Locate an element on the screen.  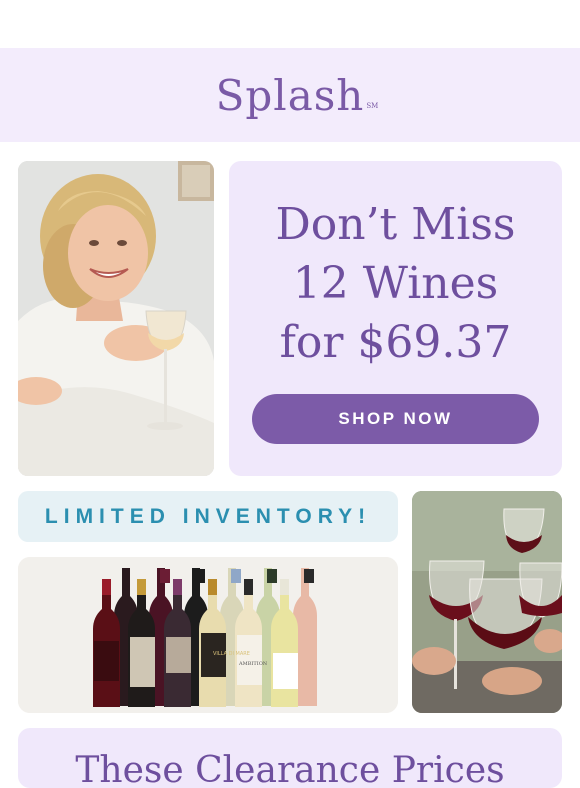
woman-with-wine-photo is located at coordinates (116, 318).